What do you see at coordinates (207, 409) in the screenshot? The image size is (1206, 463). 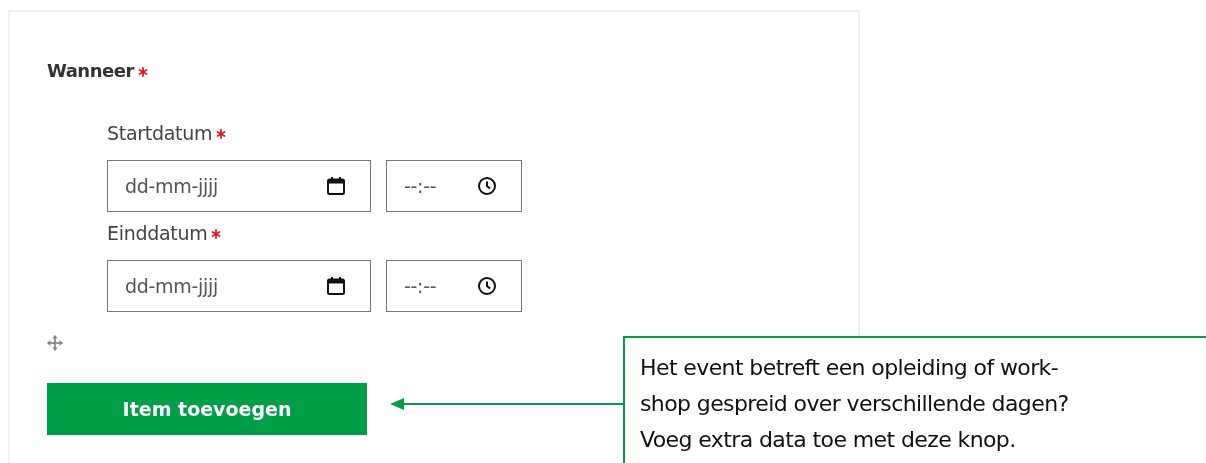 I see `add-item-button: Item toevoegen` at bounding box center [207, 409].